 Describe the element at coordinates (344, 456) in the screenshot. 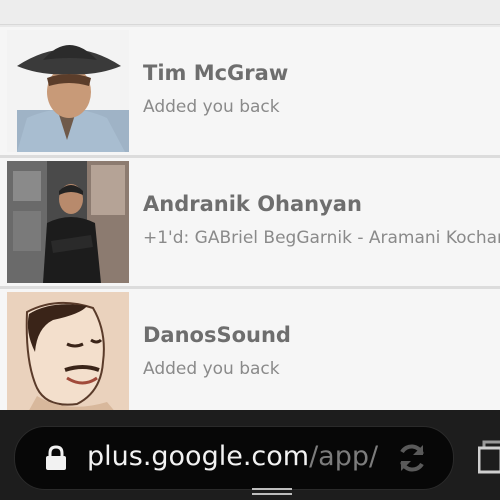

I see `url-path: /app/` at that location.